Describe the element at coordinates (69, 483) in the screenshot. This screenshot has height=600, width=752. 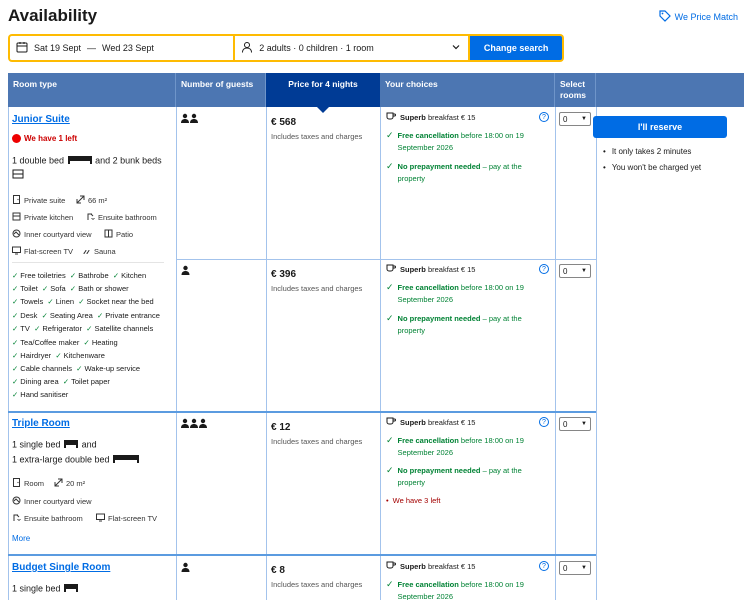
I see `feature-size: 20 m²` at that location.